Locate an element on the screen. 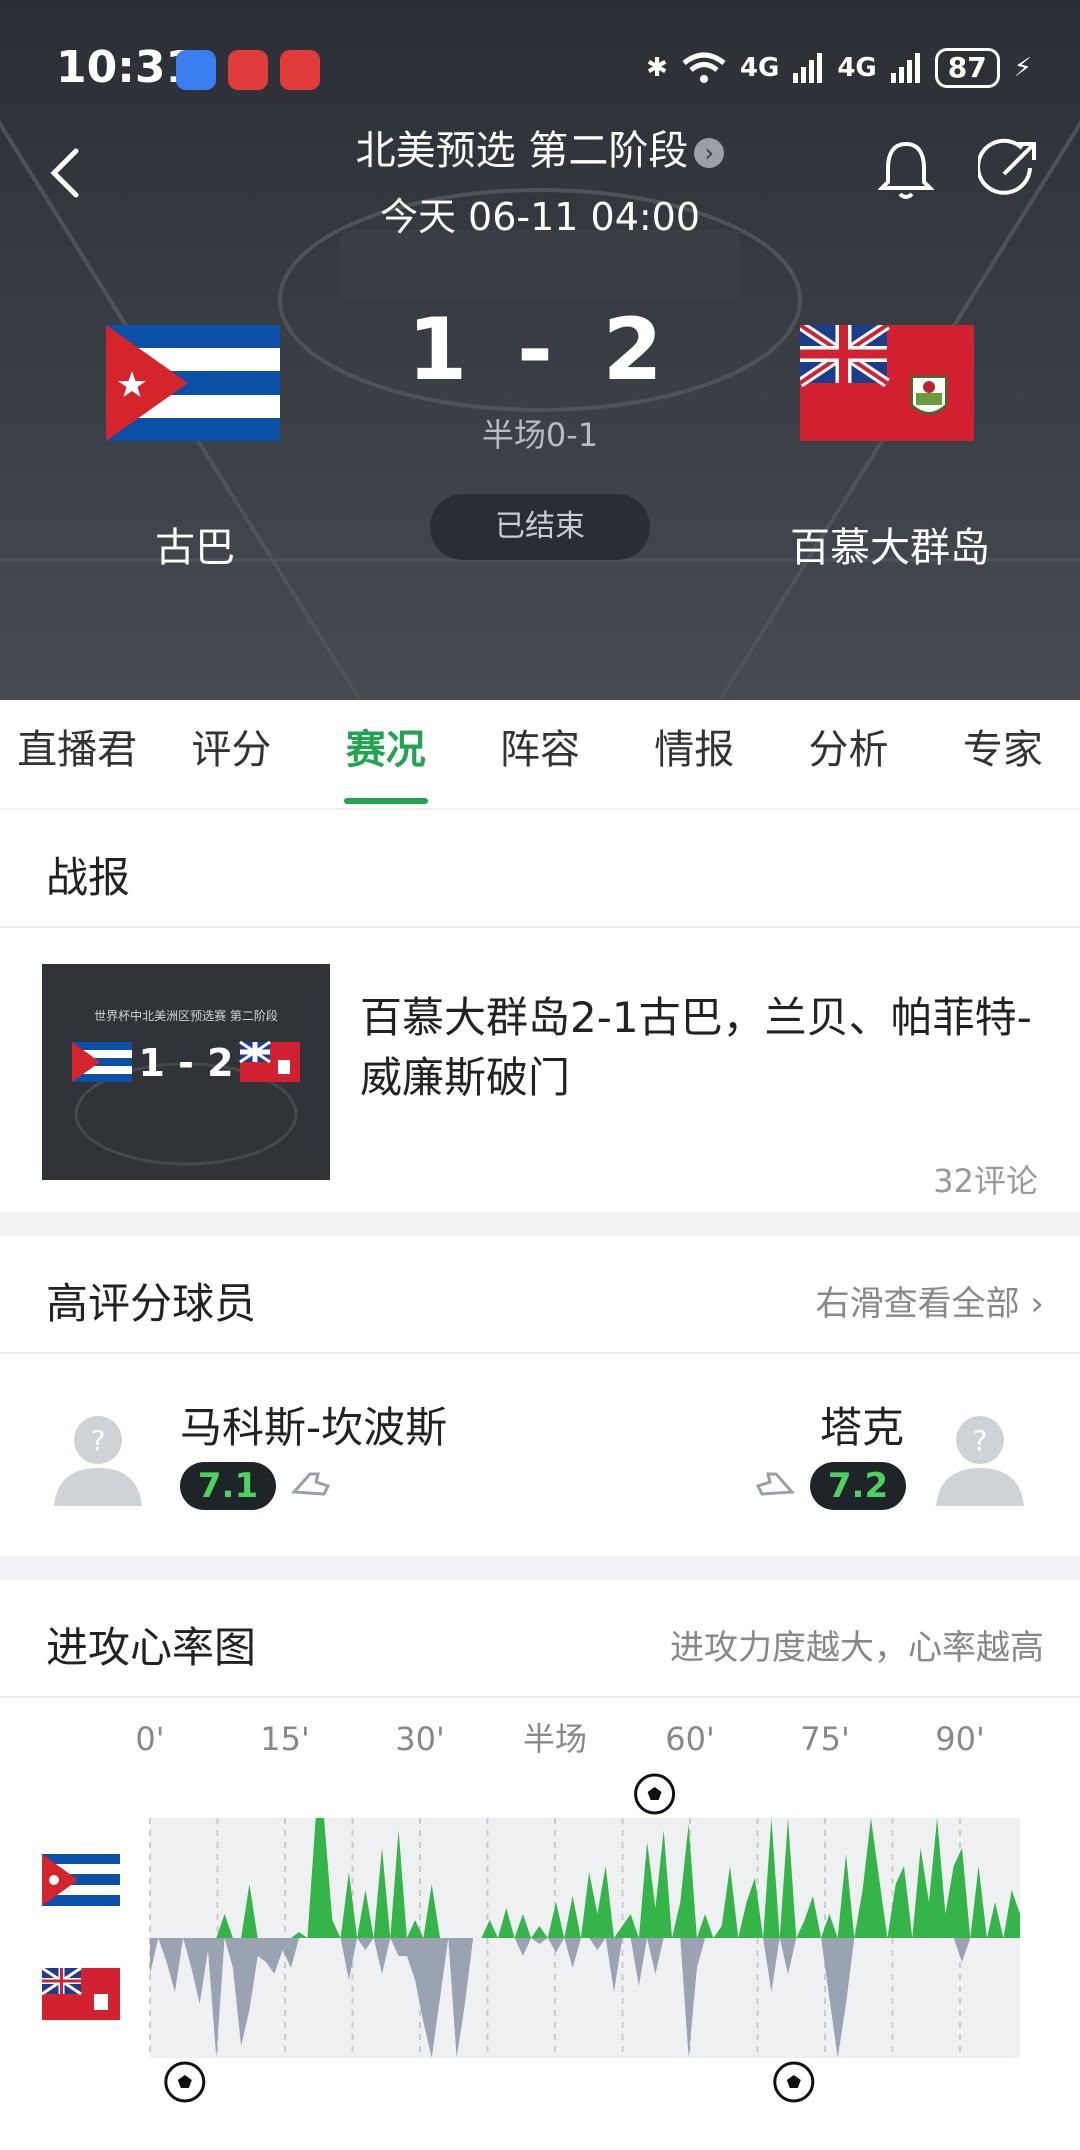 The image size is (1080, 2150). charging-icon: ⚡ is located at coordinates (1022, 68).